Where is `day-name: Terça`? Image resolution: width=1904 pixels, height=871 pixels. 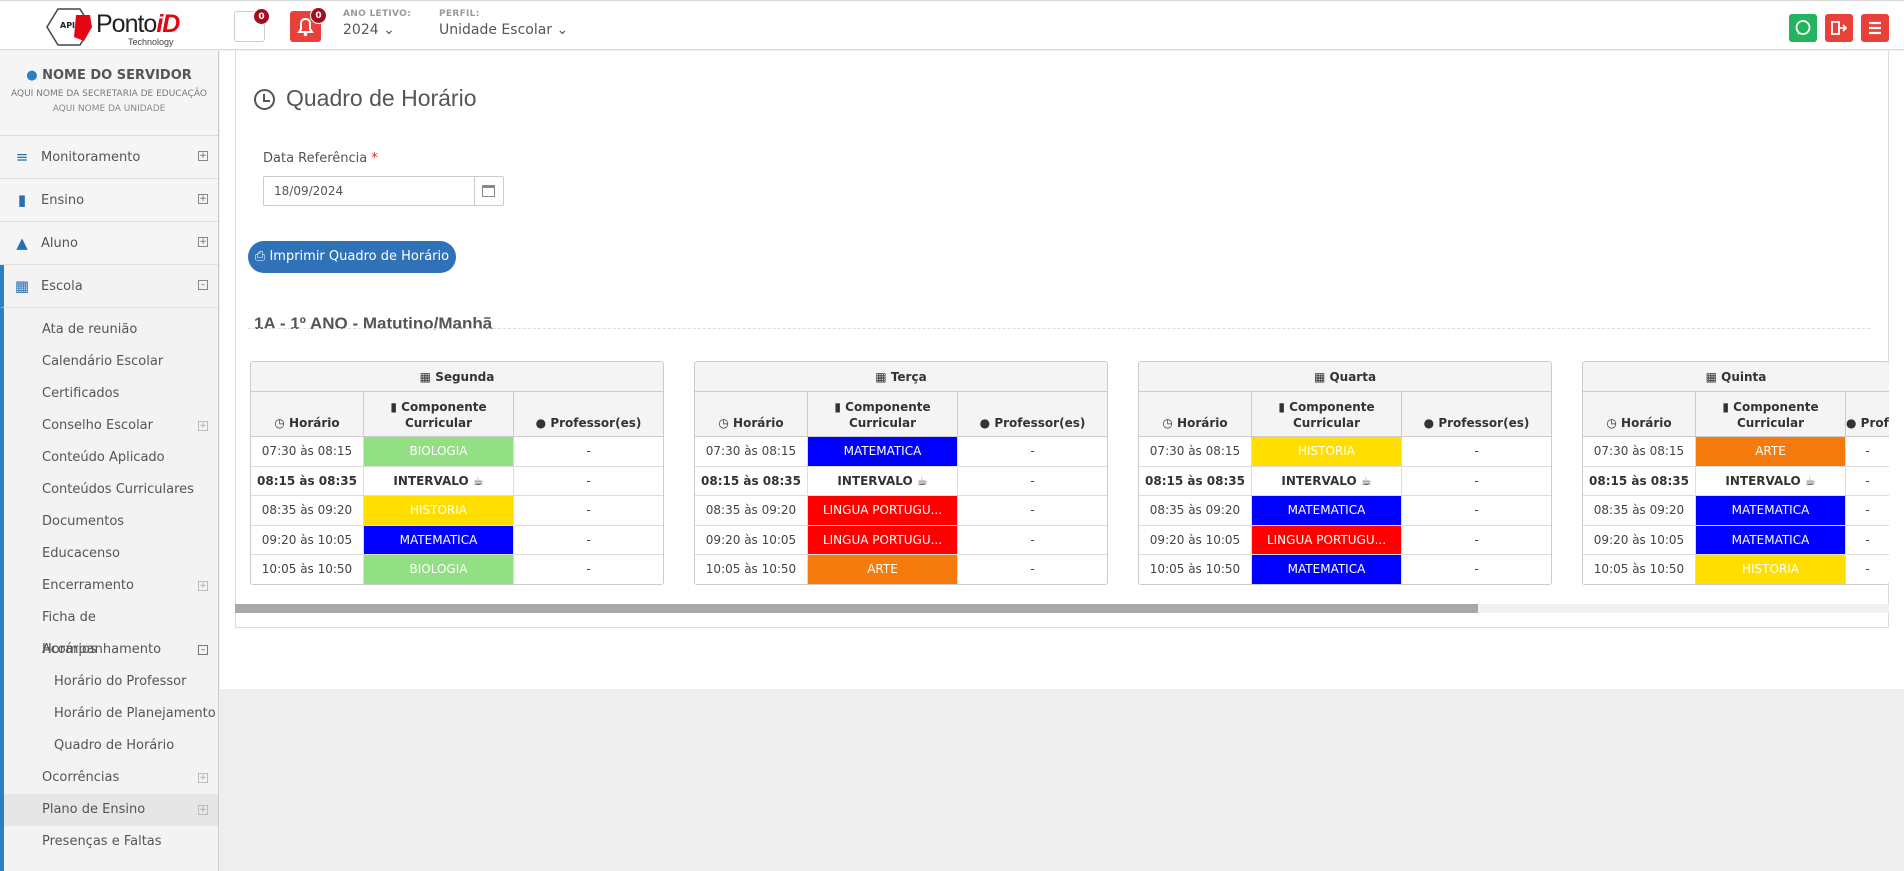 day-name: Terça is located at coordinates (908, 377).